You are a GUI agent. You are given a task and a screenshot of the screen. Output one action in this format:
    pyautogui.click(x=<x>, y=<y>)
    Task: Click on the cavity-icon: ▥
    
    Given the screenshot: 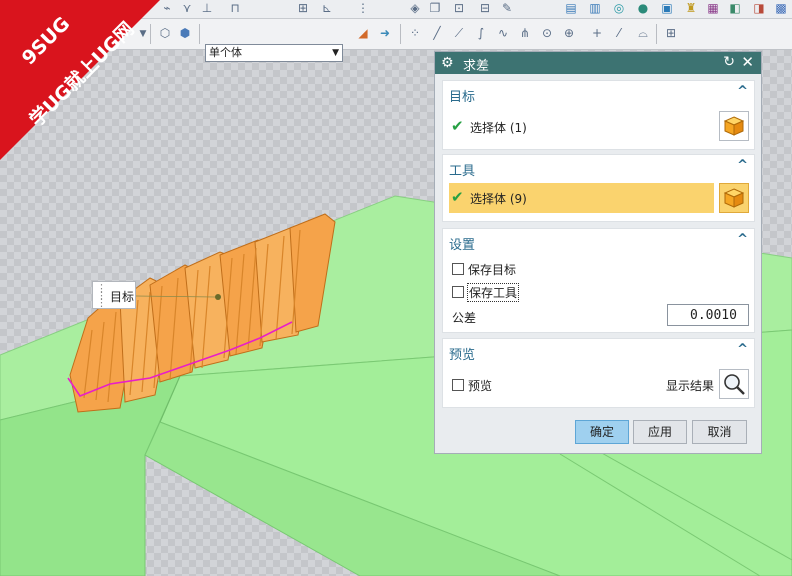 What is the action you would take?
    pyautogui.click(x=595, y=8)
    